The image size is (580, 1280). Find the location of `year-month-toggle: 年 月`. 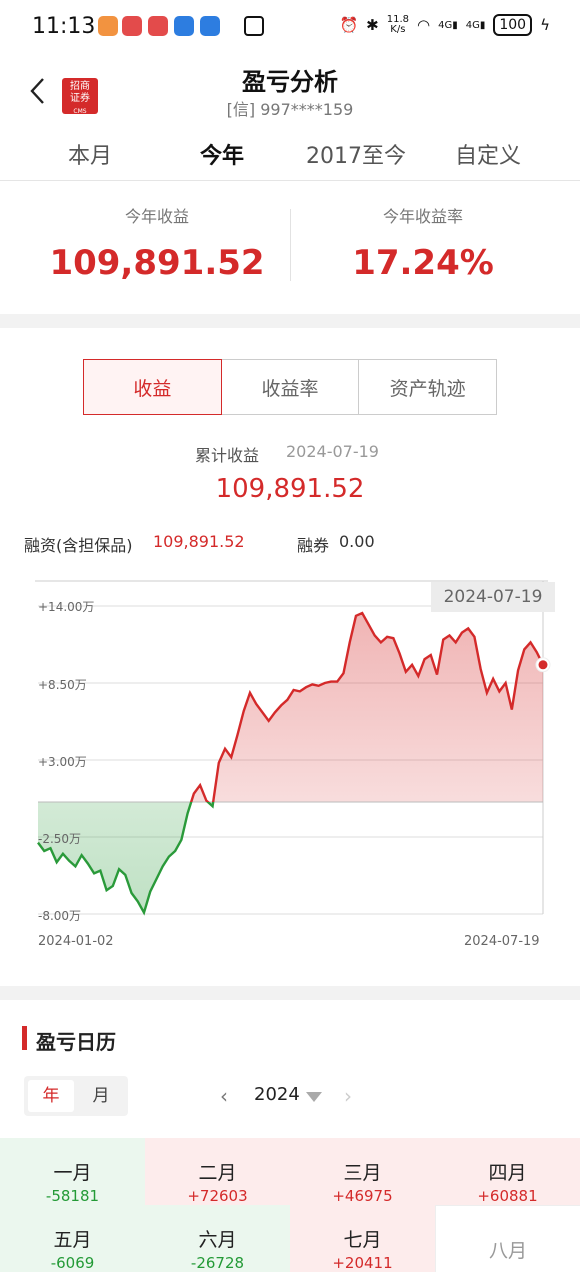

year-month-toggle: 年 月 is located at coordinates (76, 1096).